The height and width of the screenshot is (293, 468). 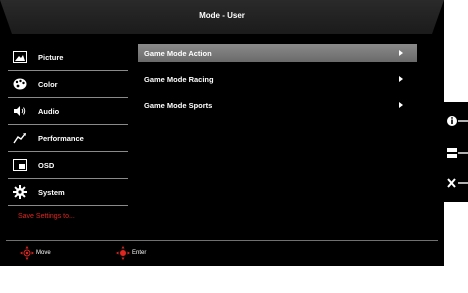 I want to click on sidebar-item-color: Color, so click(x=68, y=84).